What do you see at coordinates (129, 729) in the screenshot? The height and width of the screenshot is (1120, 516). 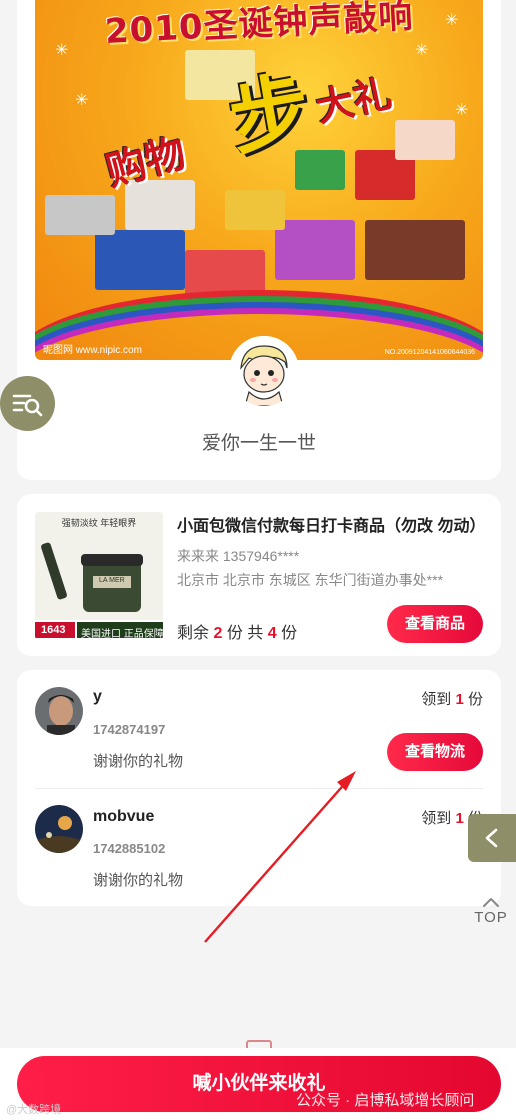 I see `recipient-phone: 1742874197` at bounding box center [129, 729].